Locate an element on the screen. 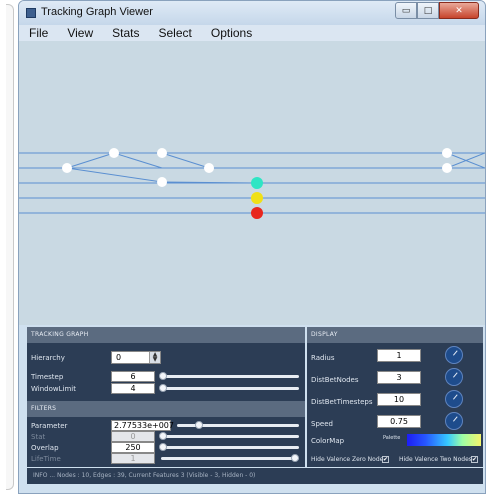 The height and width of the screenshot is (494, 486). colormap-name: Palette is located at coordinates (392, 438).